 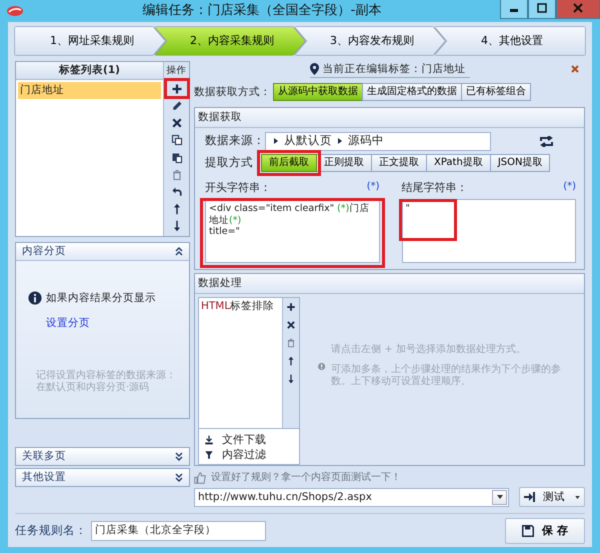 I want to click on paging-note: 记得设置内容标签的数据来源：在默认页和内容分页·源码, so click(x=106, y=382).